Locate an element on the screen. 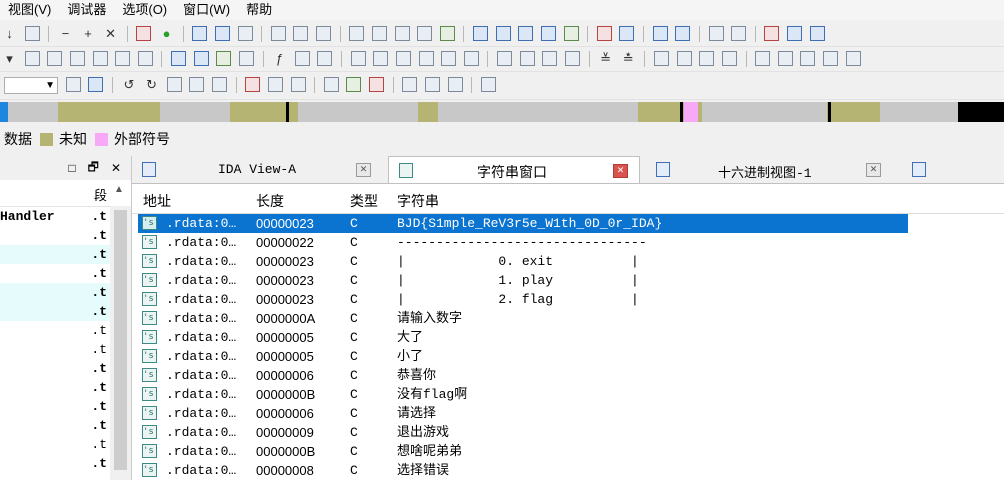 The image size is (1004, 480). operand-2-icon is located at coordinates (381, 58).